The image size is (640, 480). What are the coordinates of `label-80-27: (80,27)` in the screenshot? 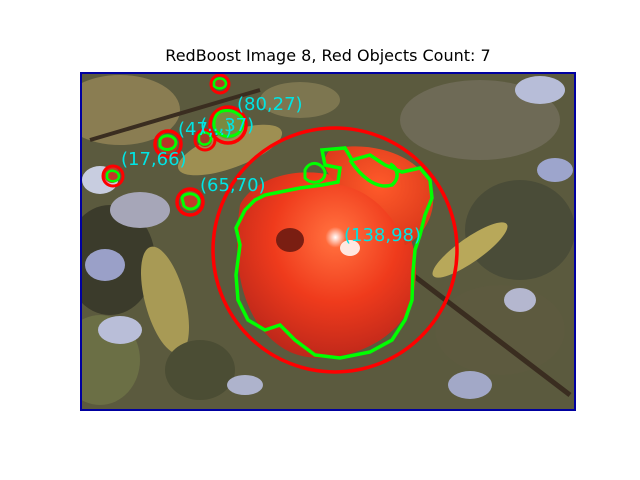 It's located at (270, 104).